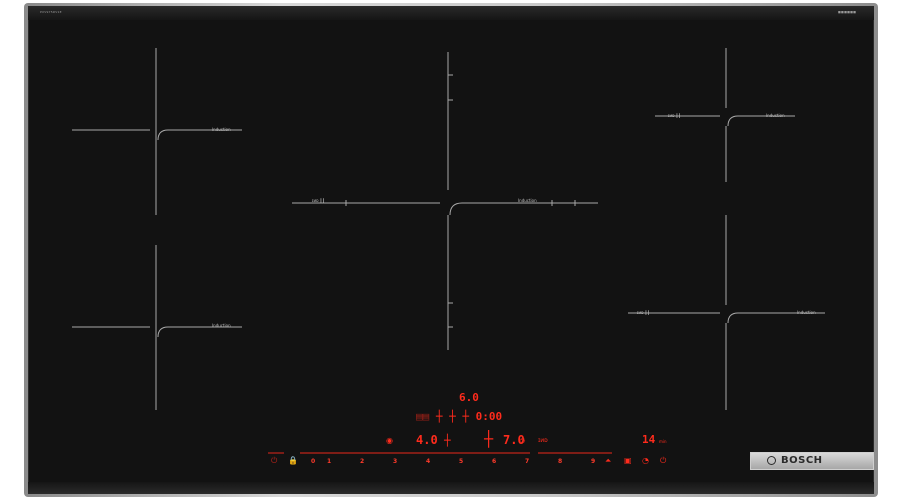 The image size is (900, 500). Describe the element at coordinates (494, 461) in the screenshot. I see `slider-step: 6` at that location.